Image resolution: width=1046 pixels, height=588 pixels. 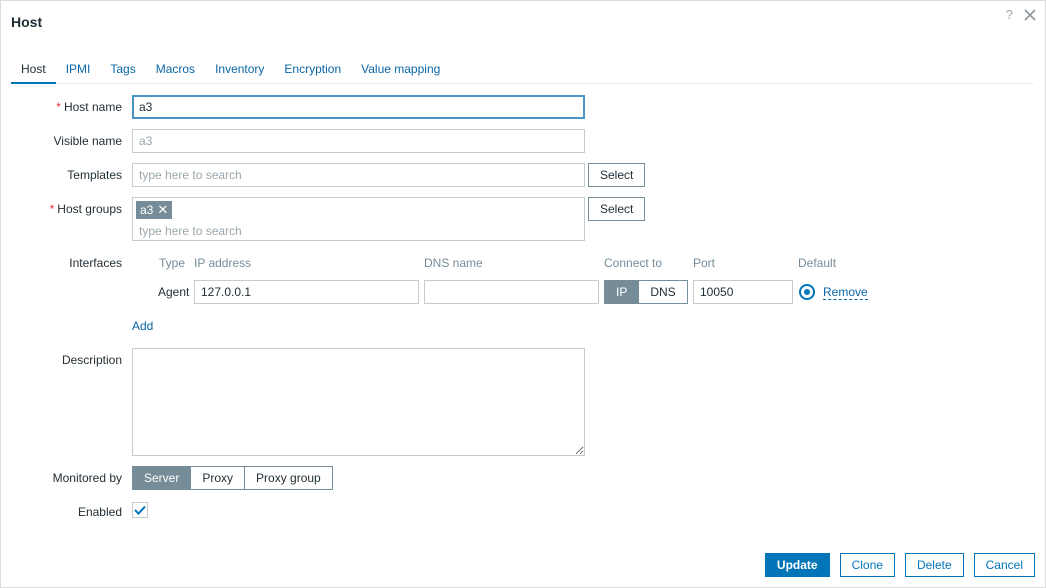 I want to click on host-groups-multiselect: a3 ✕, so click(x=358, y=219).